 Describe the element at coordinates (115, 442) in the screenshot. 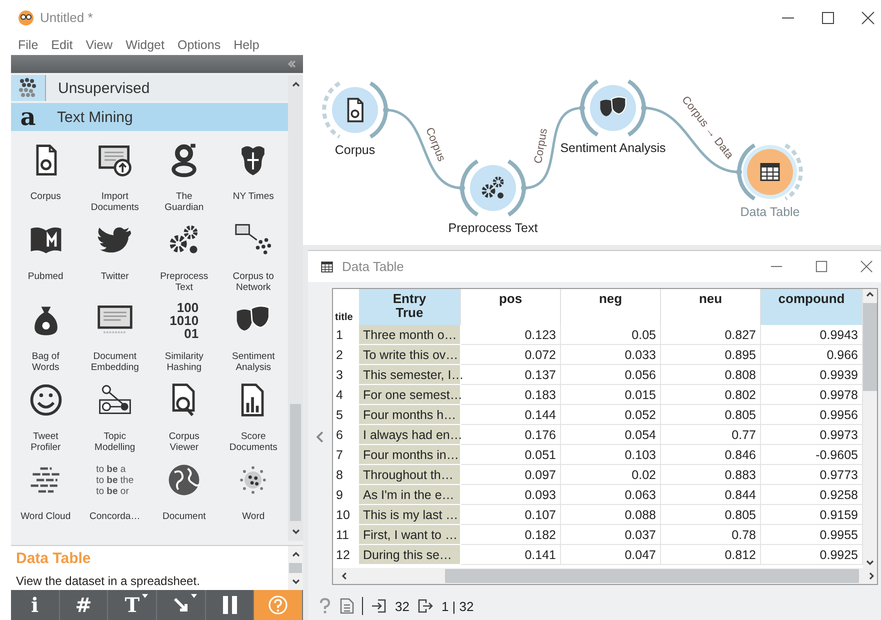

I see `widget-label: Topic Modelling` at that location.